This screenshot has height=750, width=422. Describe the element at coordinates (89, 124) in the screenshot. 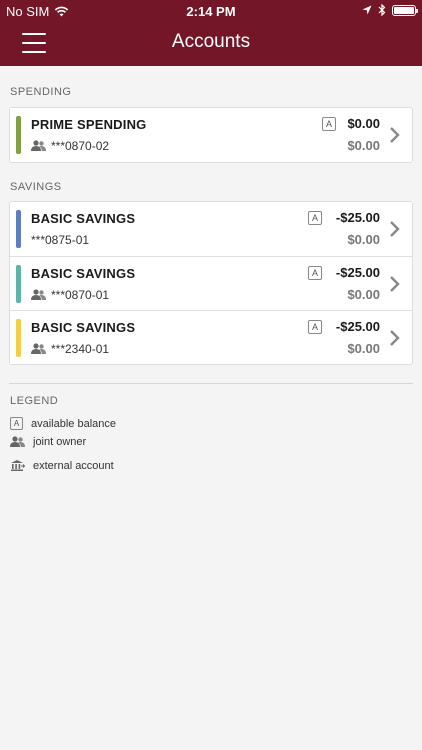

I see `account-name: PRIME SPENDING` at that location.